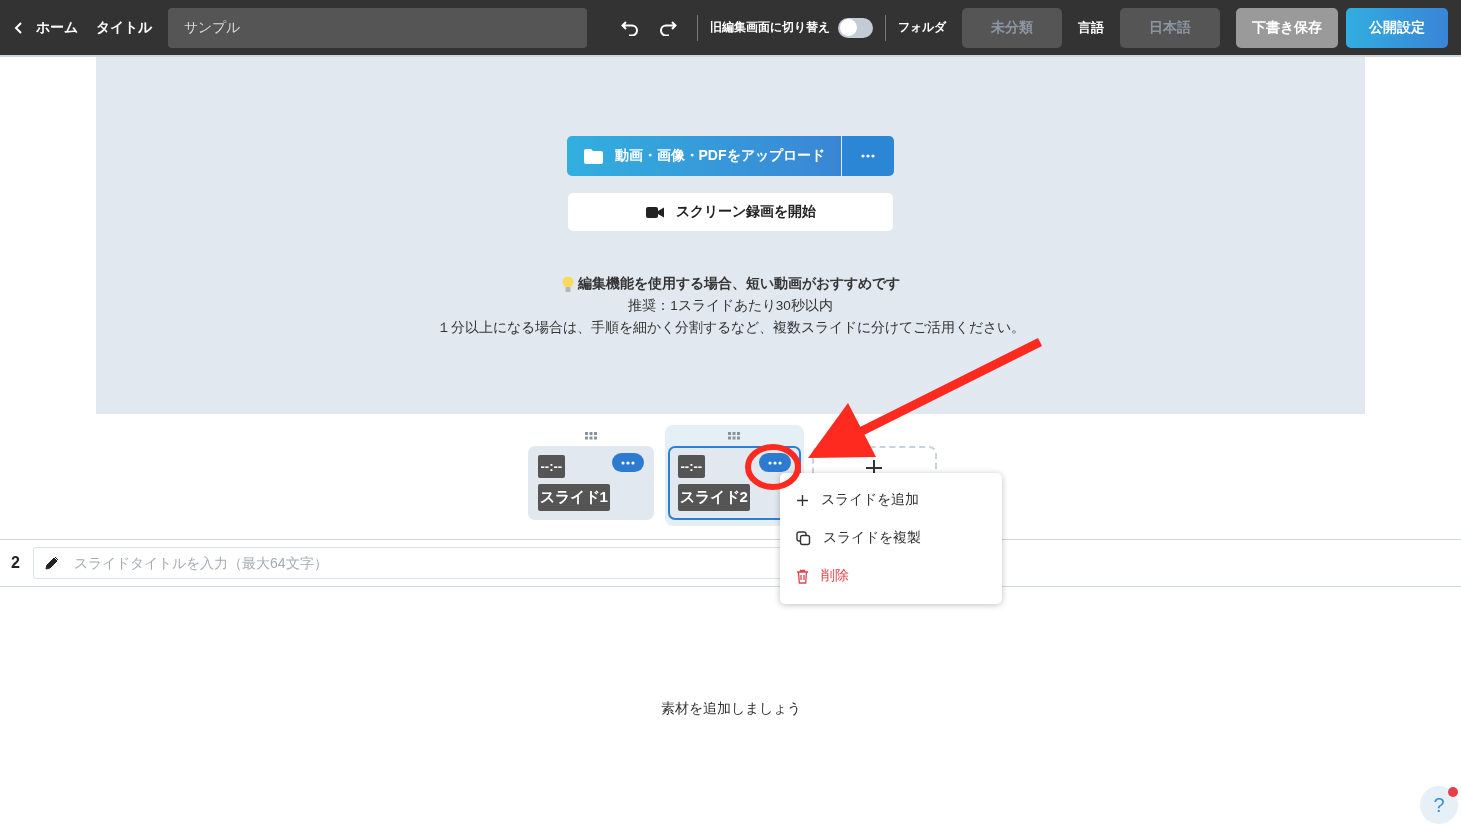 The height and width of the screenshot is (828, 1461). I want to click on undo-icon, so click(630, 27).